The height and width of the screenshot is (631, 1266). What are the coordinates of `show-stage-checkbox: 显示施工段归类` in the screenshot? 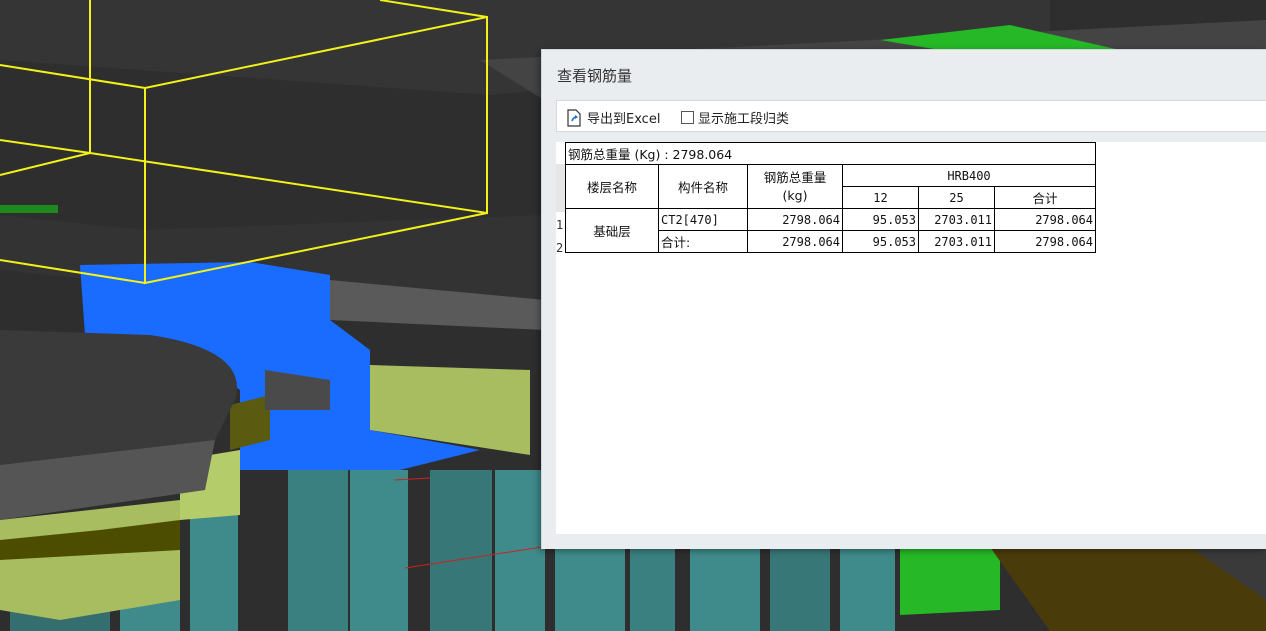 It's located at (735, 117).